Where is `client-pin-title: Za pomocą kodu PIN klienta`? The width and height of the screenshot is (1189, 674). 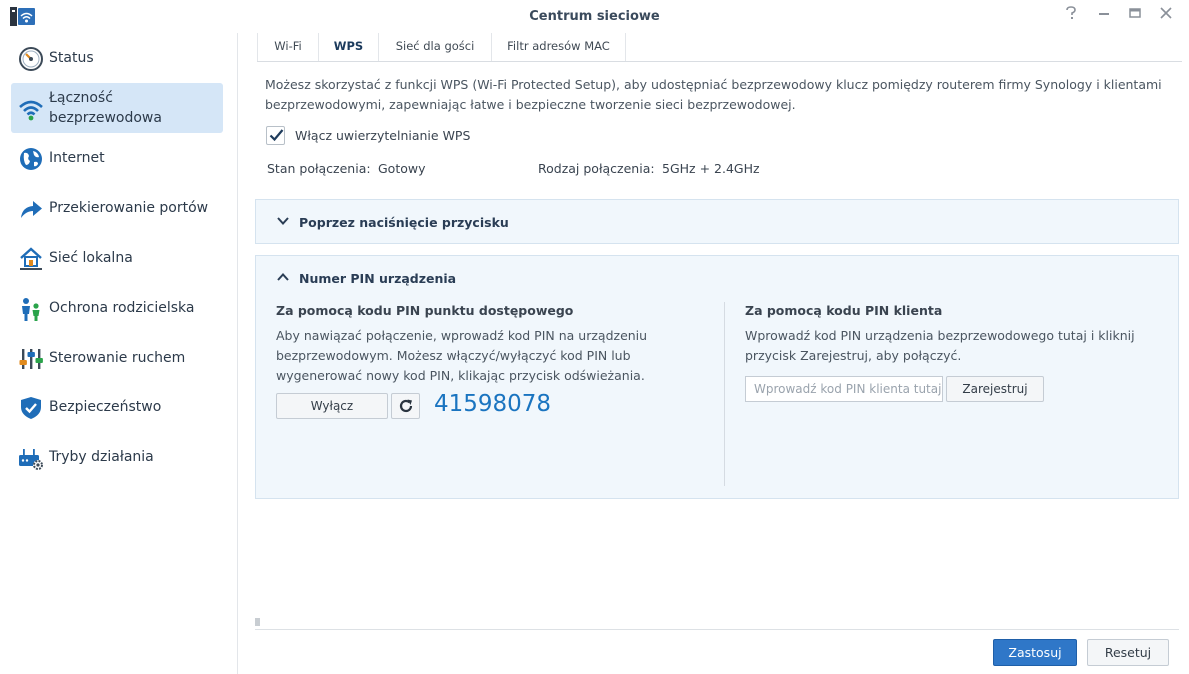
client-pin-title: Za pomocą kodu PIN klienta is located at coordinates (844, 310).